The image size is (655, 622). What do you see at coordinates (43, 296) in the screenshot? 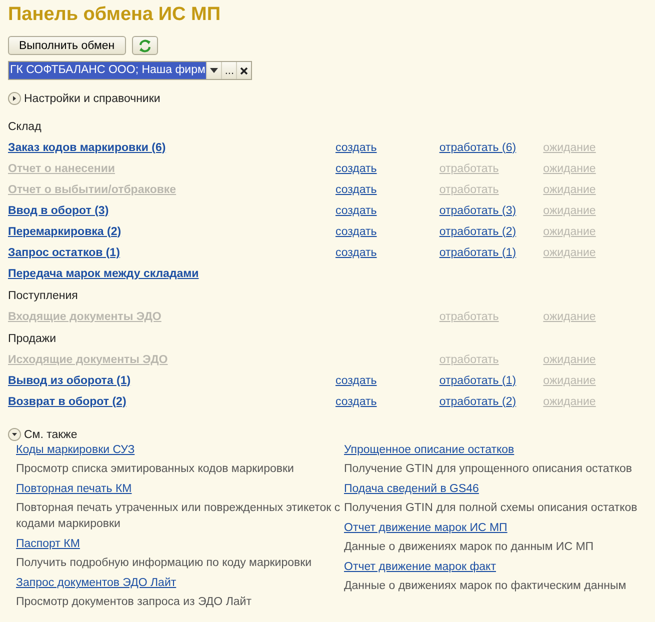
I see `section-title: Поступления` at bounding box center [43, 296].